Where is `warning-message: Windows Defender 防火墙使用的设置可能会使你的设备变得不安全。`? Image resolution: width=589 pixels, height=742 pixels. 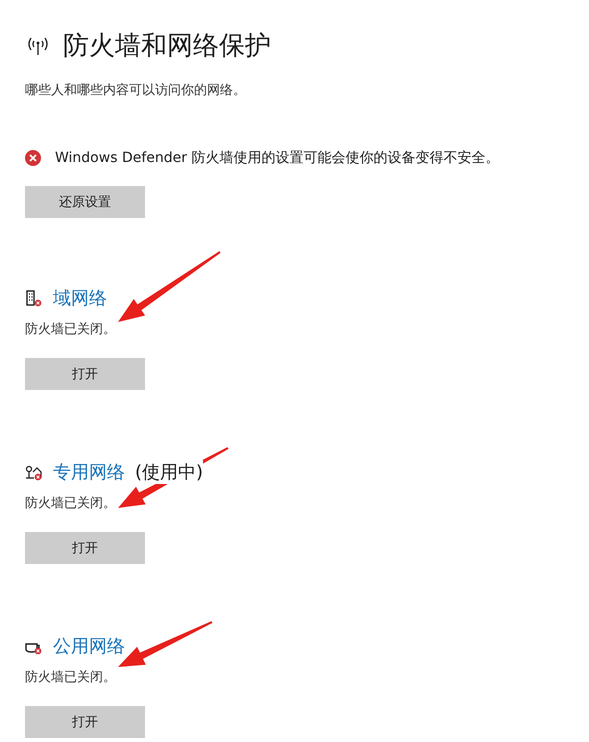
warning-message: Windows Defender 防火墙使用的设置可能会使你的设备变得不安全。 is located at coordinates (277, 158).